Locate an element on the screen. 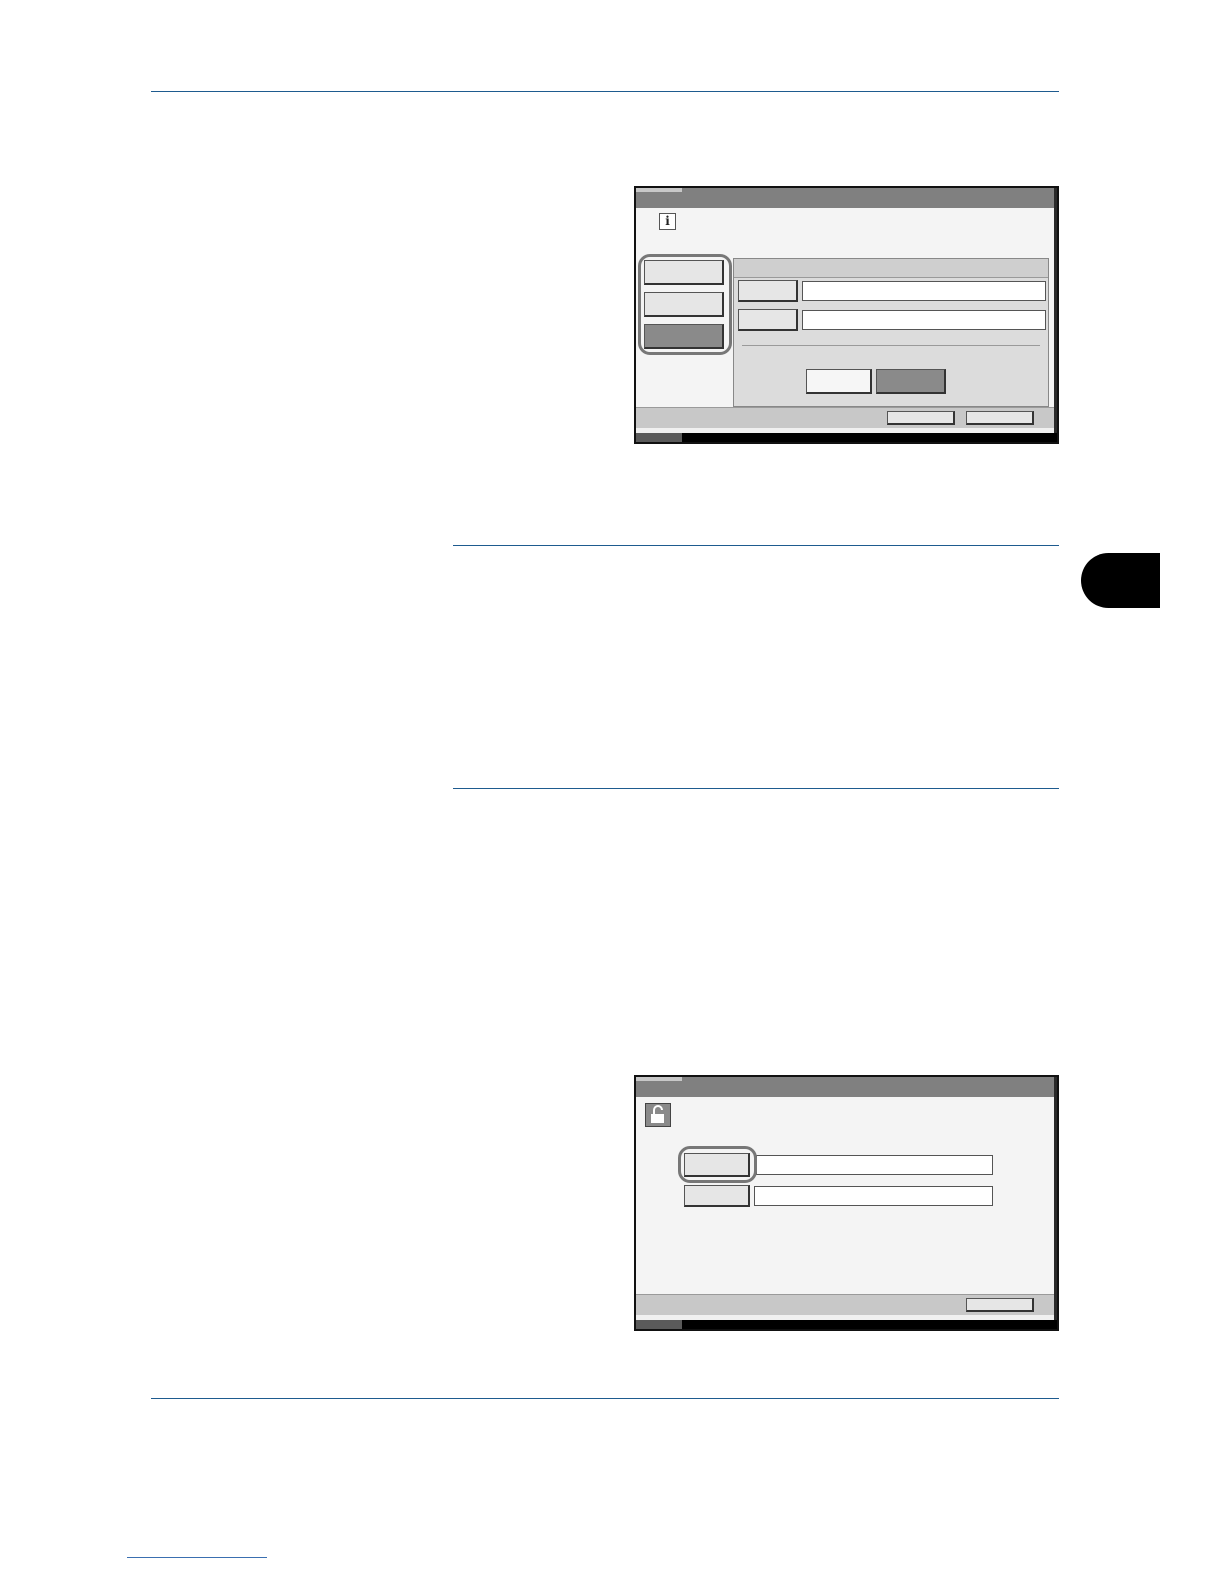 This screenshot has height=1584, width=1224. chapter-tab is located at coordinates (1120, 580).